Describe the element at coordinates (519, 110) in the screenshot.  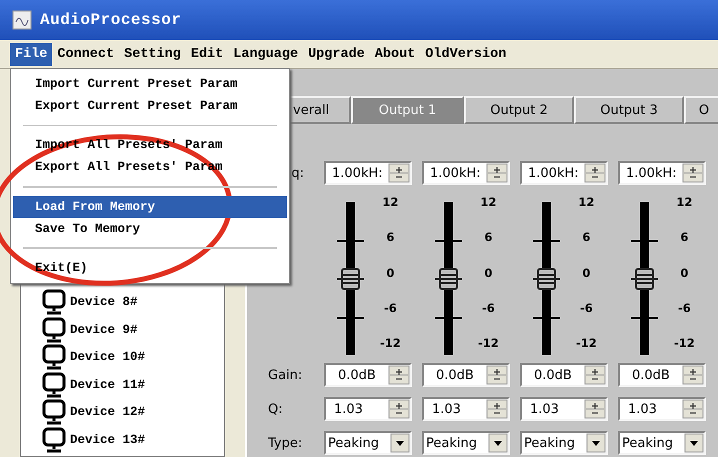
I see `tab: Output 2` at that location.